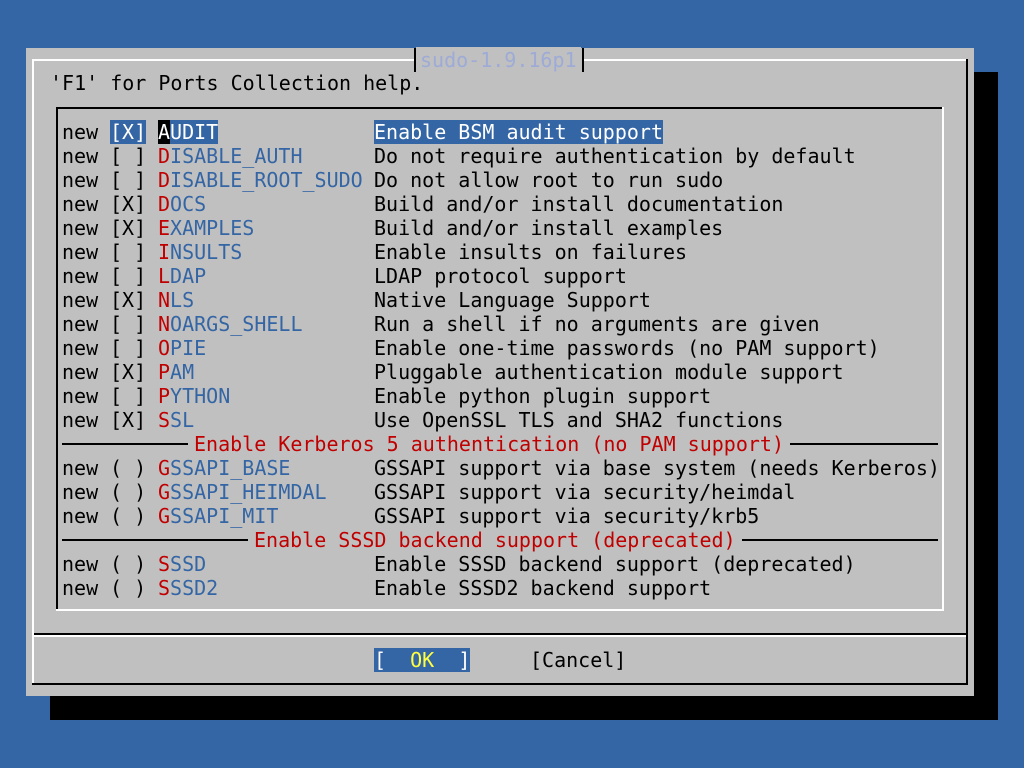  Describe the element at coordinates (176, 420) in the screenshot. I see `option-name: SSL` at that location.